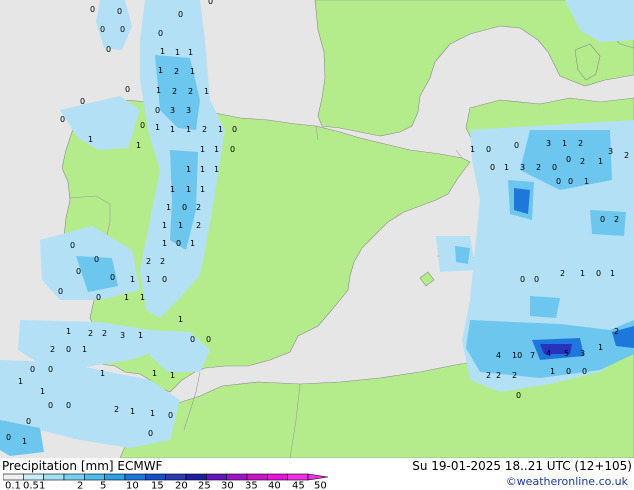 This screenshot has height=490, width=634. What do you see at coordinates (157, 485) in the screenshot?
I see `legend-tick: 15` at bounding box center [157, 485].